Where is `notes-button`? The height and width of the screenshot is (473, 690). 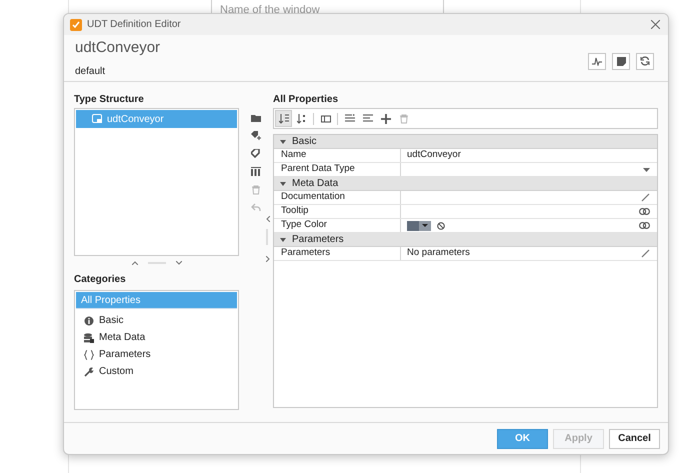 notes-button is located at coordinates (621, 61).